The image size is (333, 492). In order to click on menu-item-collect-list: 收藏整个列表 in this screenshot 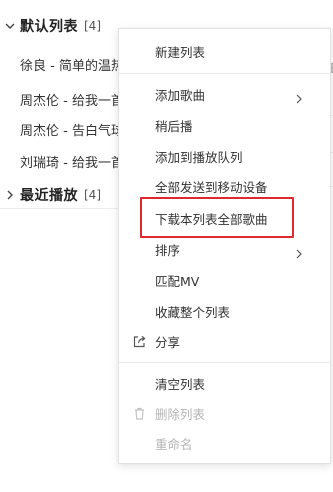, I will do `click(224, 311)`.